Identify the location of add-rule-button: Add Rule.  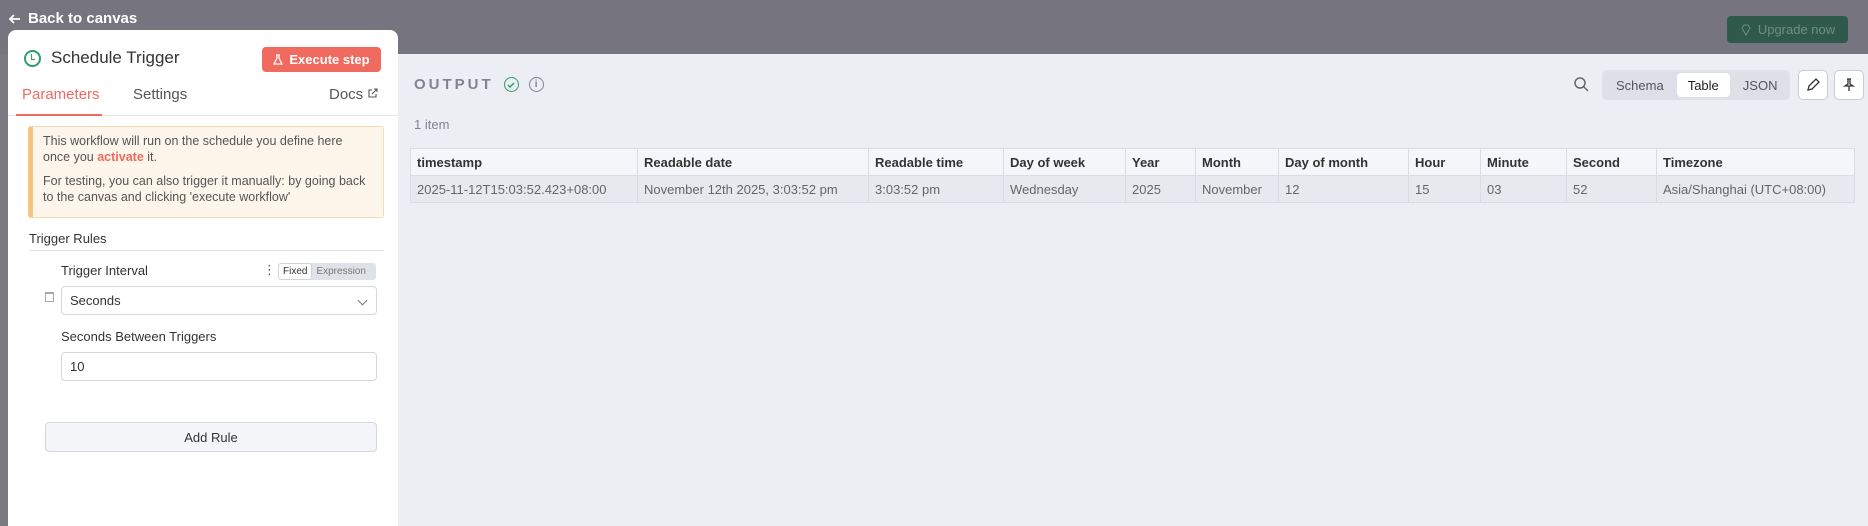
(211, 437).